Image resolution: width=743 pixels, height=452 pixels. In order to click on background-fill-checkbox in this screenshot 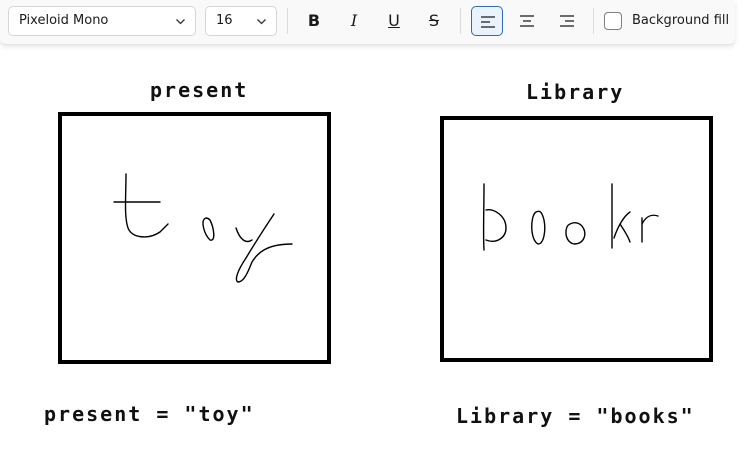, I will do `click(613, 21)`.